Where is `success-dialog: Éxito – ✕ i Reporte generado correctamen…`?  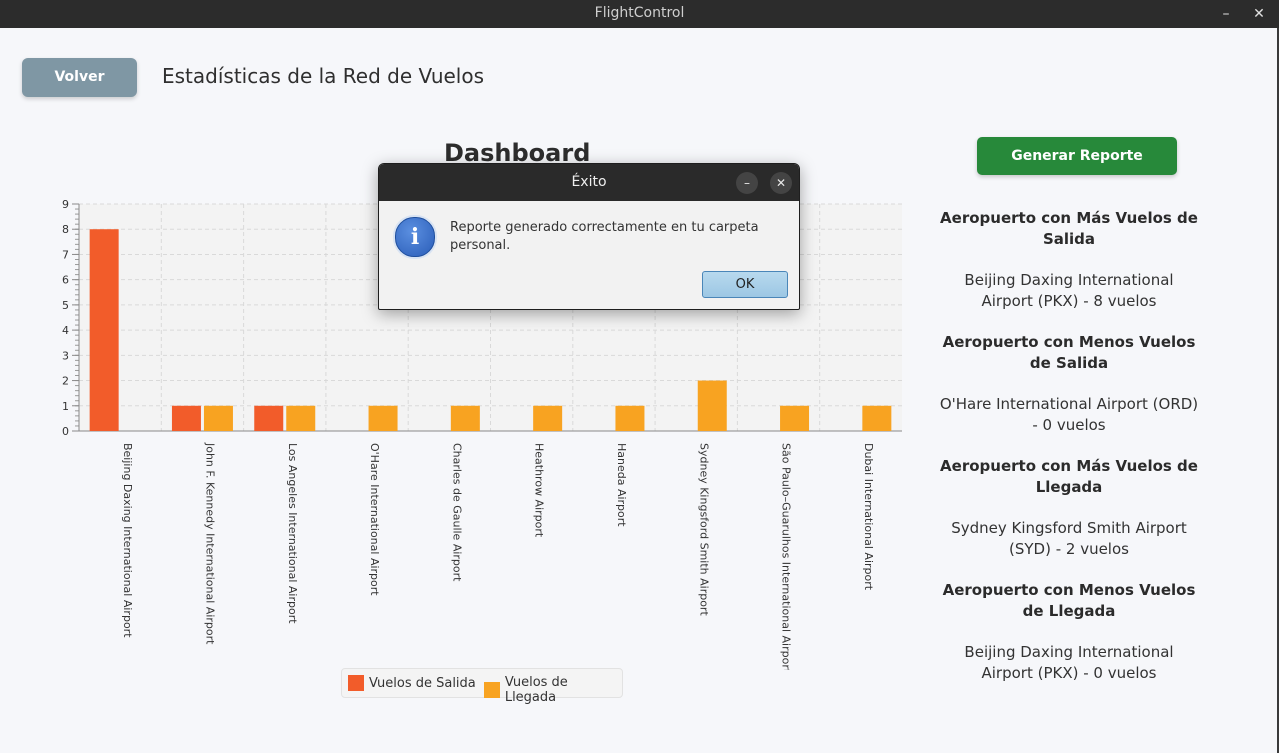
success-dialog: Éxito – ✕ i Reporte generado correctamen… is located at coordinates (589, 236).